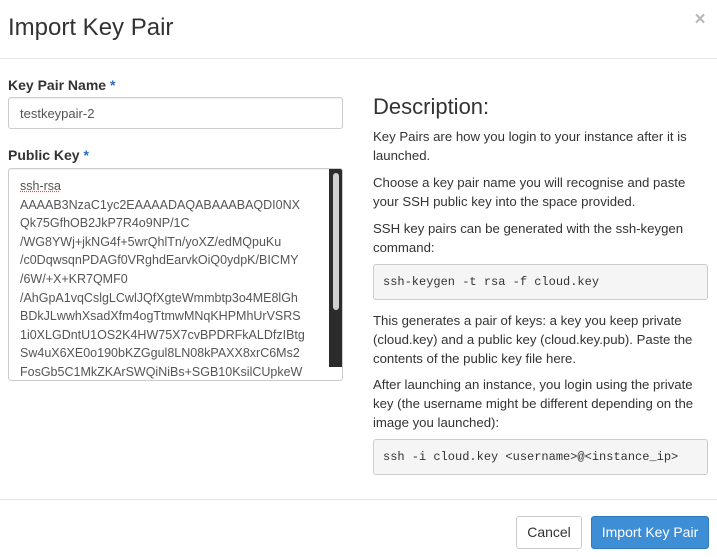  What do you see at coordinates (650, 532) in the screenshot?
I see `import-key-pair-button: Import Key Pair` at bounding box center [650, 532].